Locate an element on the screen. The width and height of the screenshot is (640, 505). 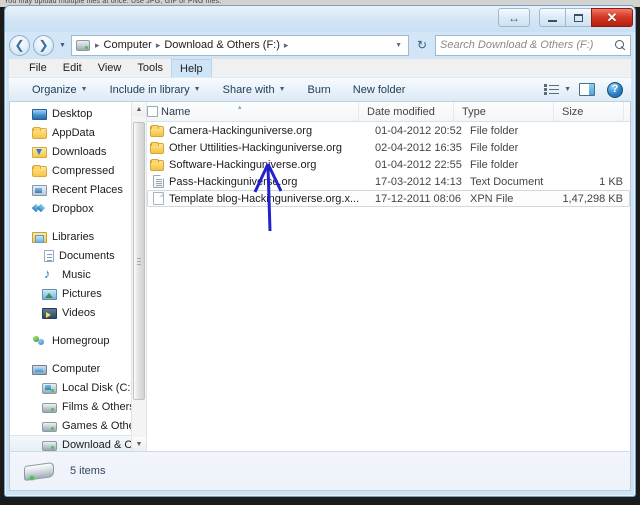
videos-icon is located at coordinates (49, 313).